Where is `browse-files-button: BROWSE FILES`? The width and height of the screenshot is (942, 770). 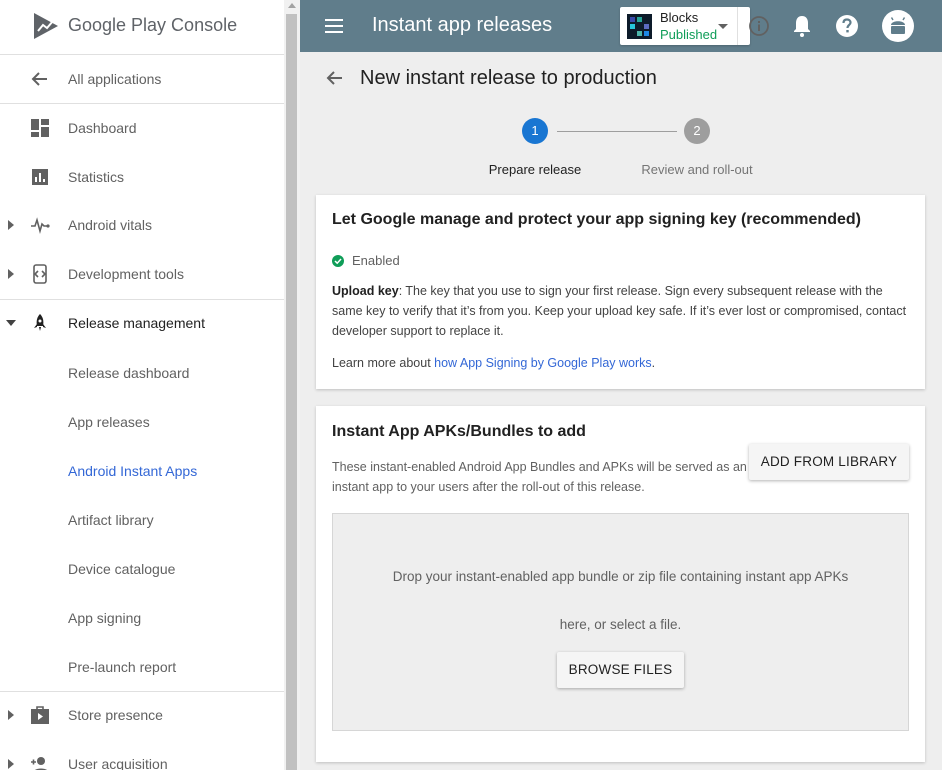
browse-files-button: BROWSE FILES is located at coordinates (620, 670).